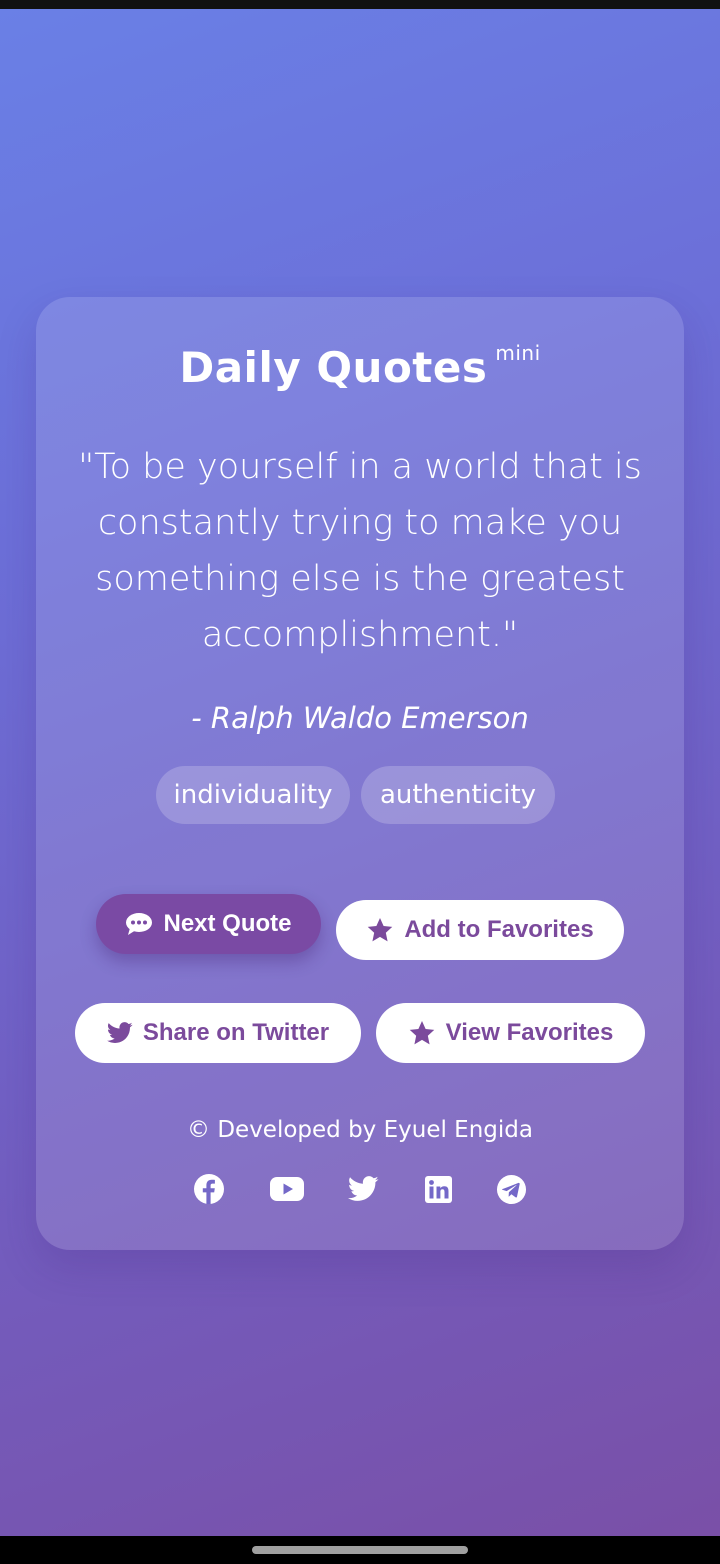 The height and width of the screenshot is (1564, 720). Describe the element at coordinates (458, 795) in the screenshot. I see `tag-authenticity: authenticity` at that location.